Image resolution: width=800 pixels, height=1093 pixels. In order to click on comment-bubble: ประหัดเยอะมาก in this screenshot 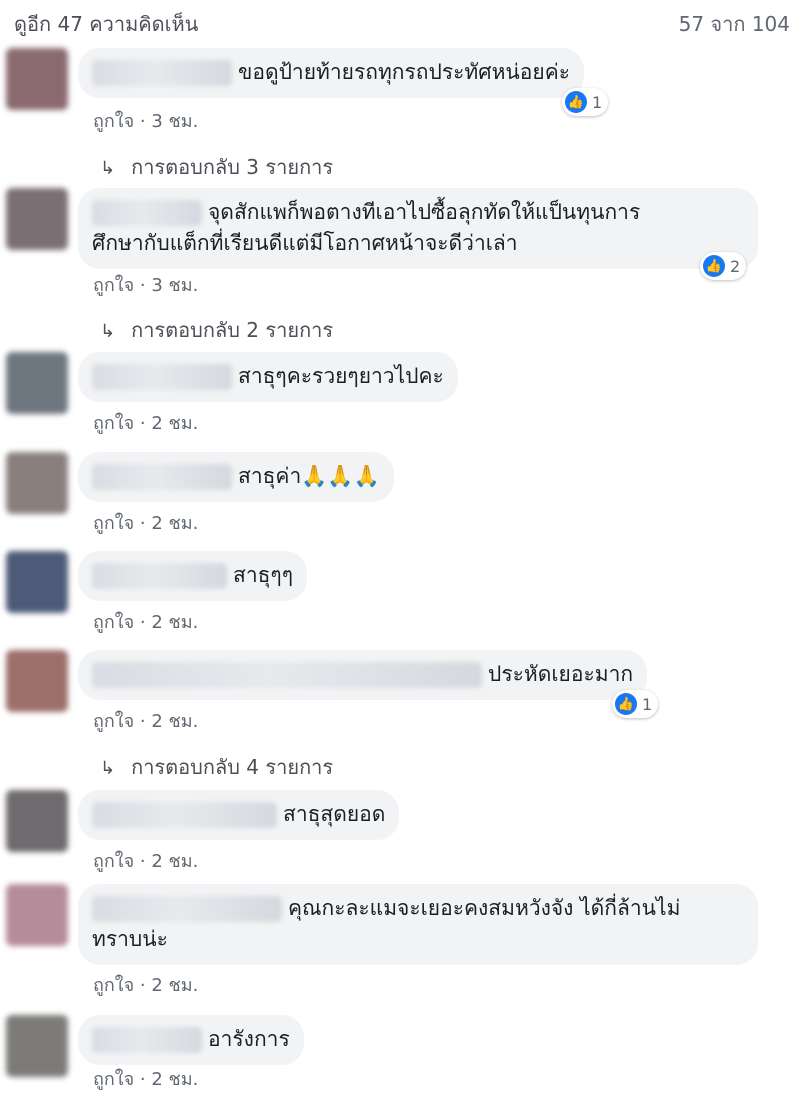, I will do `click(363, 675)`.